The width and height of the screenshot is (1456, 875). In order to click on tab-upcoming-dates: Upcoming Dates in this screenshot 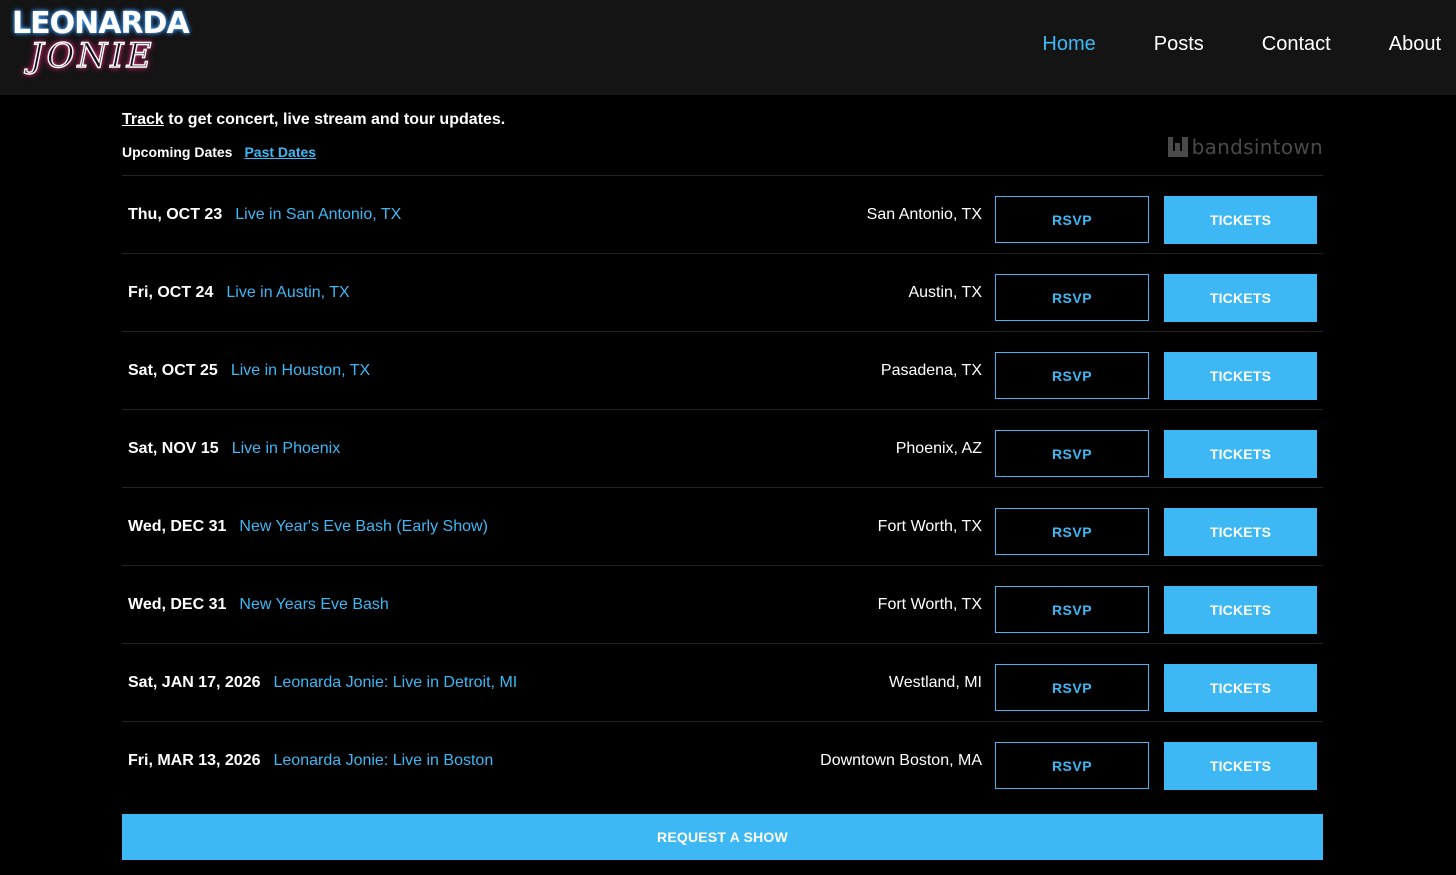, I will do `click(177, 152)`.